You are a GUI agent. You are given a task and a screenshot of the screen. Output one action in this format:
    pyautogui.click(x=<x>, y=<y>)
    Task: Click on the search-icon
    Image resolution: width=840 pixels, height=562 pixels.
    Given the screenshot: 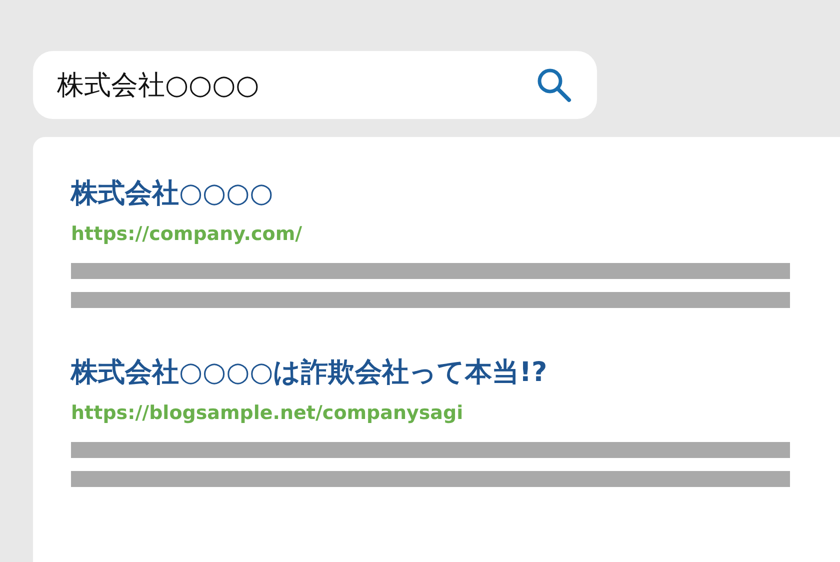 What is the action you would take?
    pyautogui.click(x=554, y=85)
    